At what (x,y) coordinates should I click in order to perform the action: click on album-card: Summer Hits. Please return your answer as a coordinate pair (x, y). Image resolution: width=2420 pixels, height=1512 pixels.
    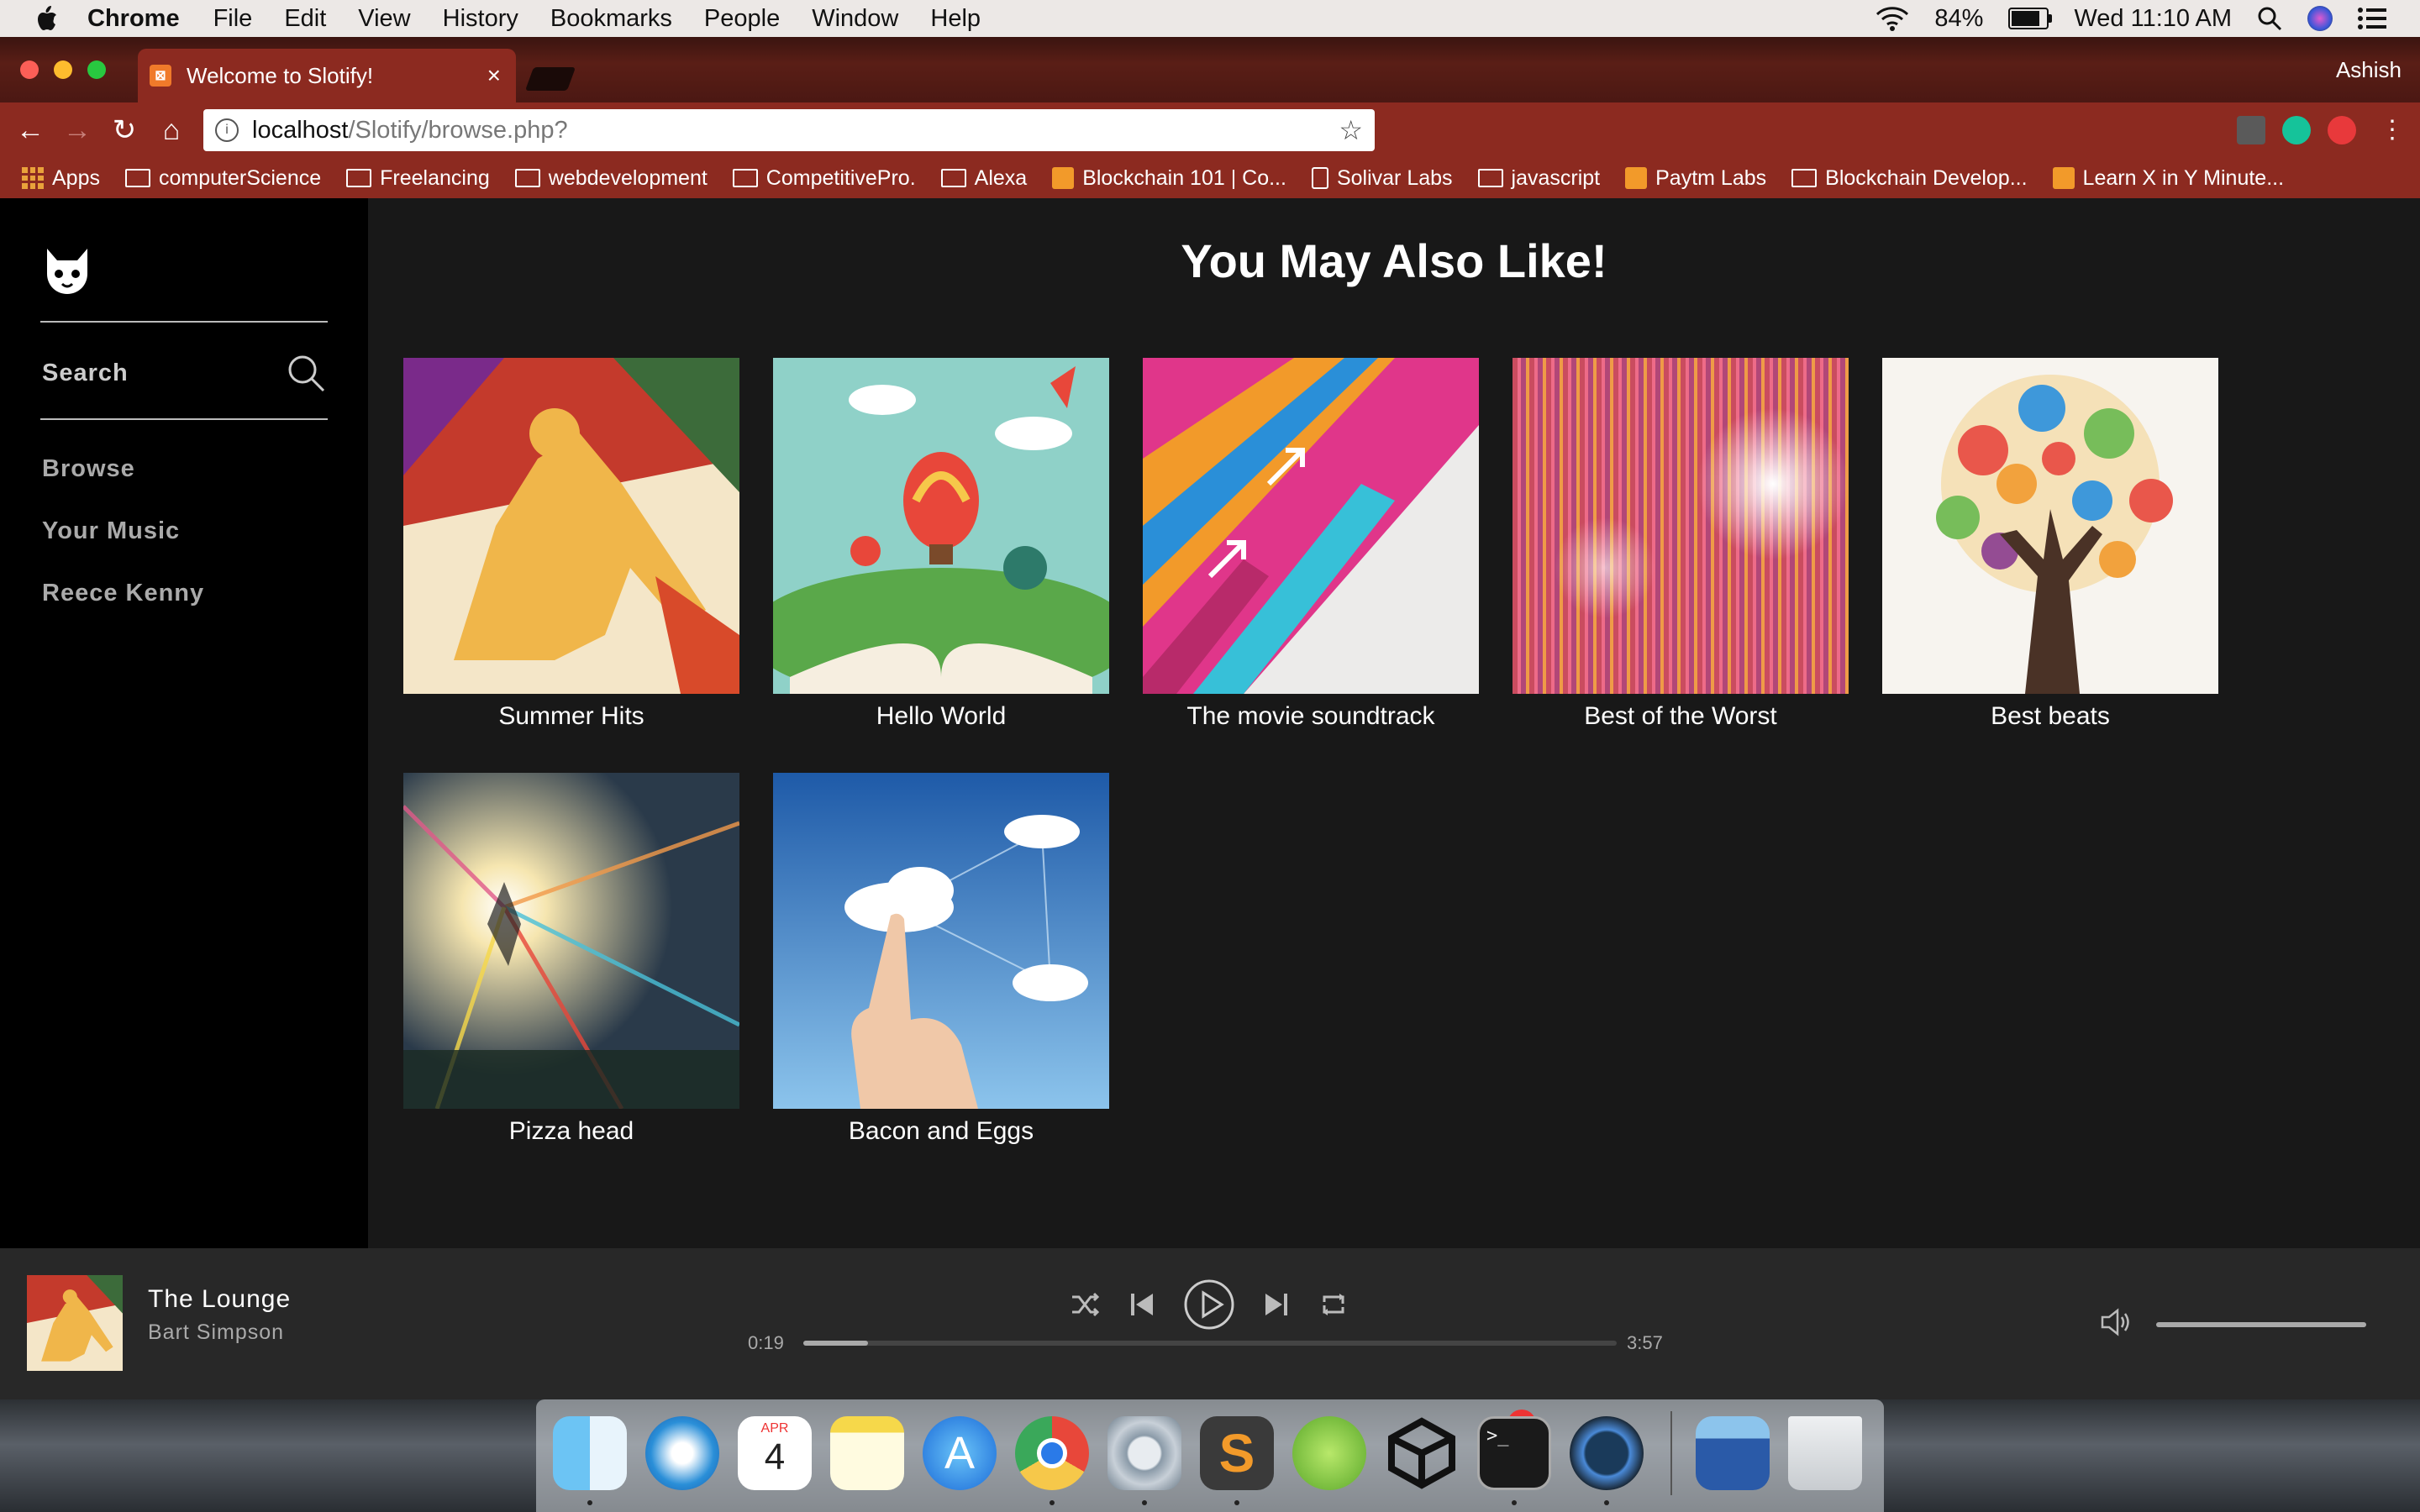
    Looking at the image, I should click on (571, 544).